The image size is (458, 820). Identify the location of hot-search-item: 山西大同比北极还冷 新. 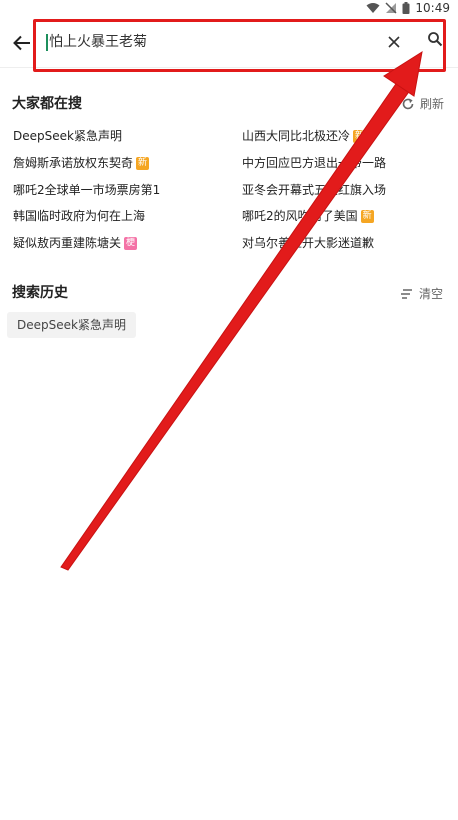
(304, 136).